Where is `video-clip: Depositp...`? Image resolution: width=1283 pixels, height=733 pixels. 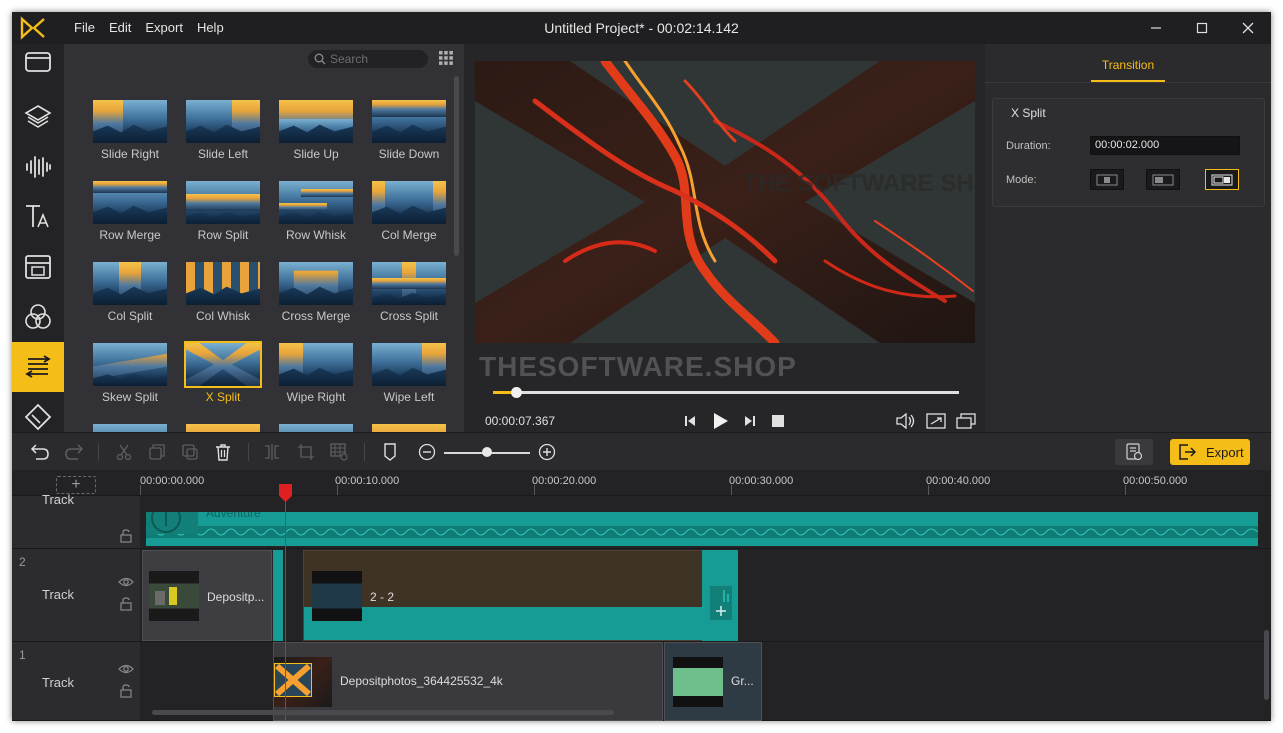 video-clip: Depositp... is located at coordinates (207, 595).